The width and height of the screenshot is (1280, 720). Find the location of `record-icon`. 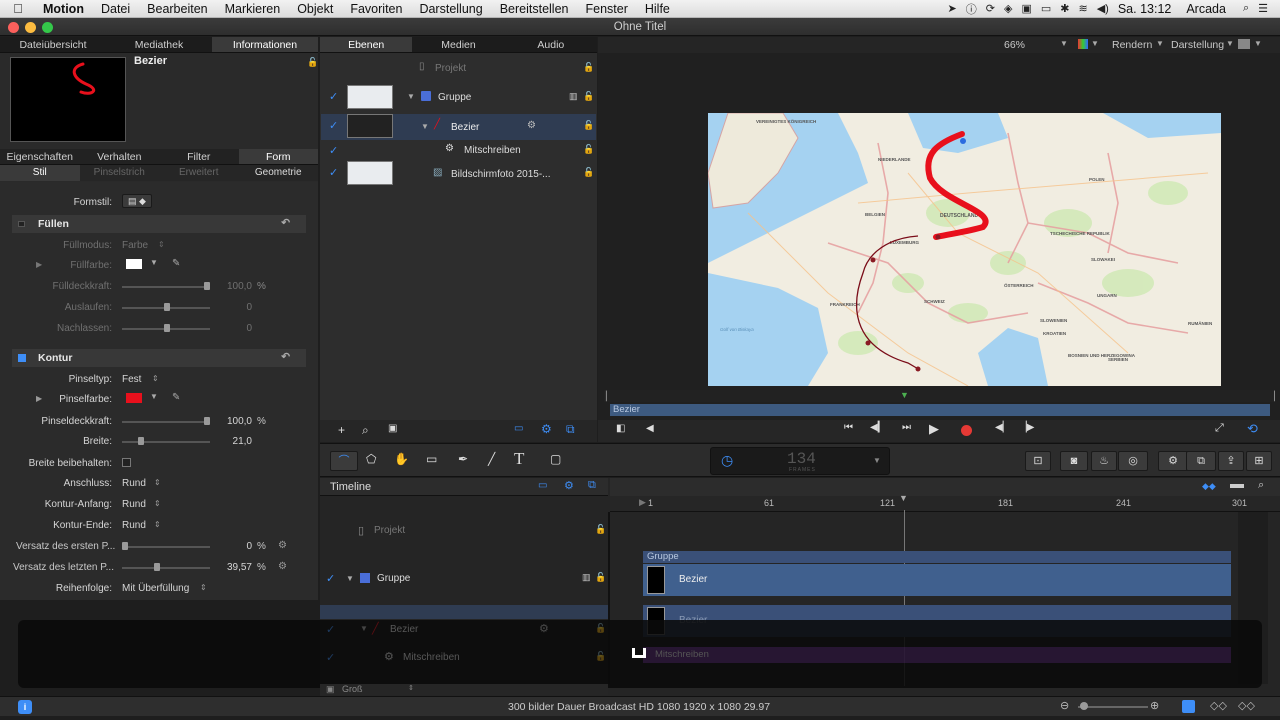

record-icon is located at coordinates (966, 430).